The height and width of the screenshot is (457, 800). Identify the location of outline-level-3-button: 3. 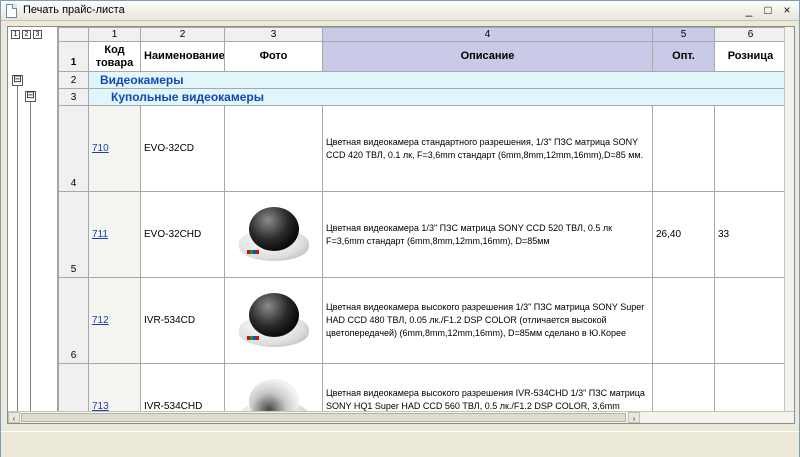
(37, 34).